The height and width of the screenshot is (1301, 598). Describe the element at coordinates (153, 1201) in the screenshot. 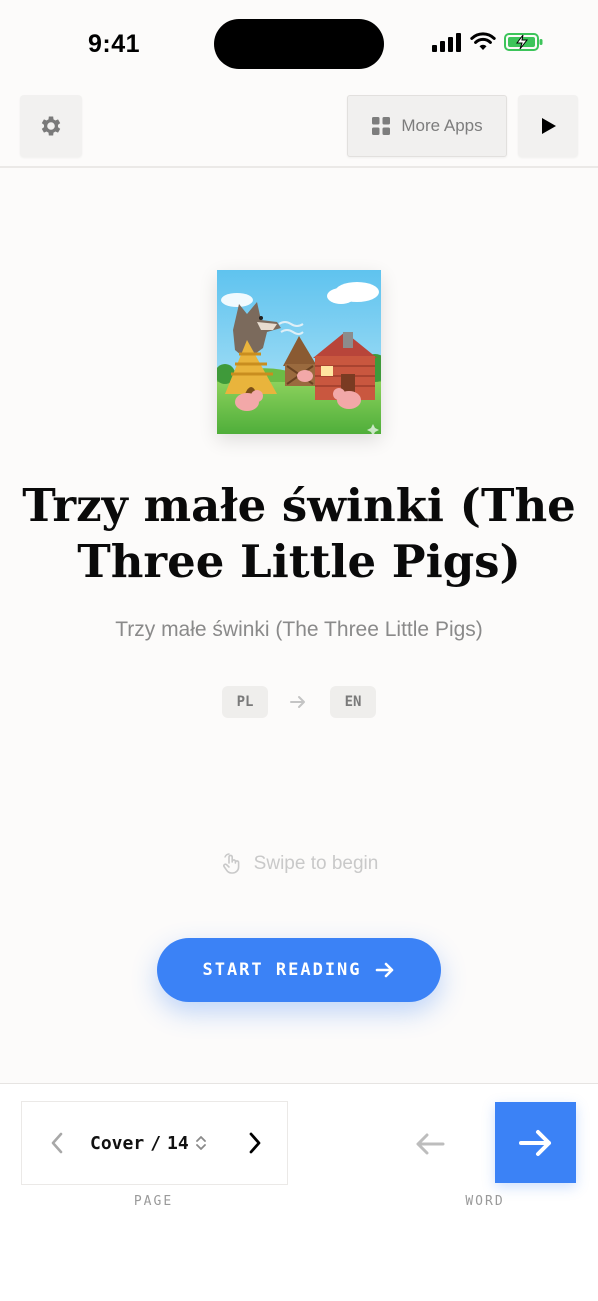

I see `page-caption: PAGE` at that location.